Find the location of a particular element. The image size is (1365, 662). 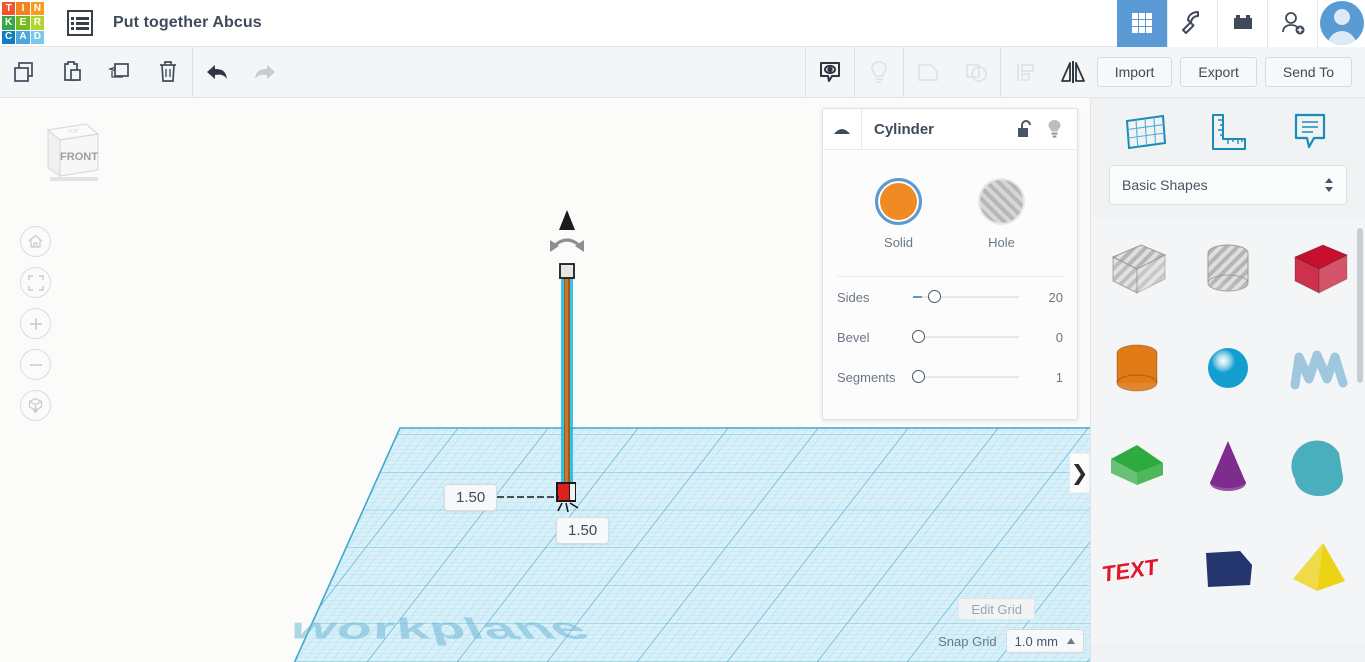

fit-to-view-icon is located at coordinates (35, 282).